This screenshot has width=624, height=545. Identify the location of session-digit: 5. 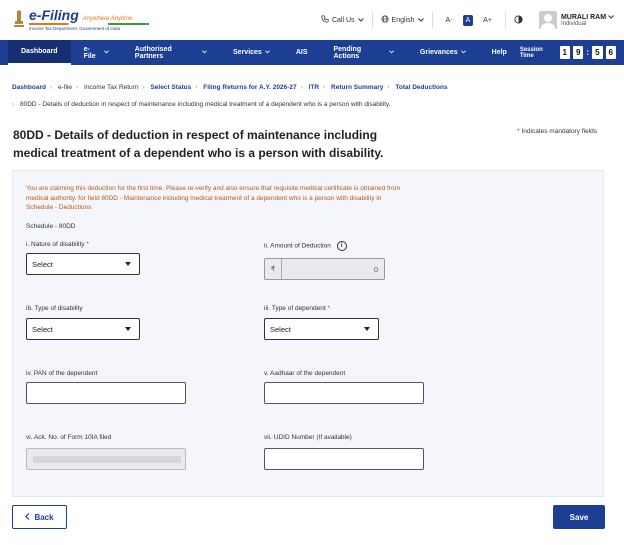
(597, 52).